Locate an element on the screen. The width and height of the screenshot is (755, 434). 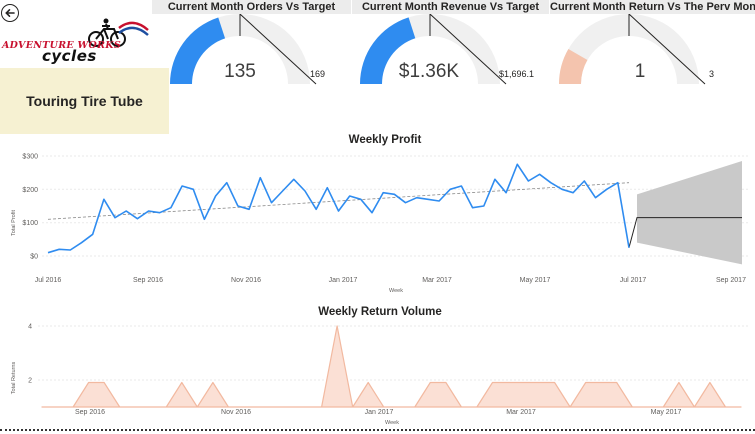
profit-x-tick: Mar 2017 is located at coordinates (437, 280).